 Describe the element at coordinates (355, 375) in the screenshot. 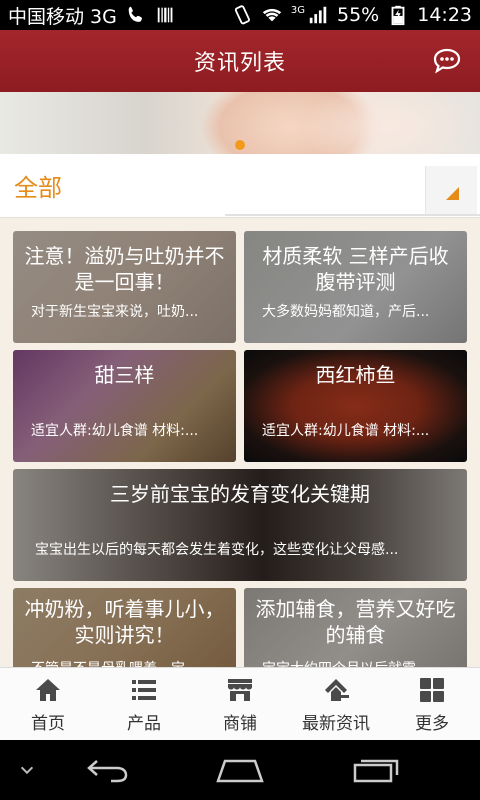

I see `article-title: 西红柿鱼` at that location.